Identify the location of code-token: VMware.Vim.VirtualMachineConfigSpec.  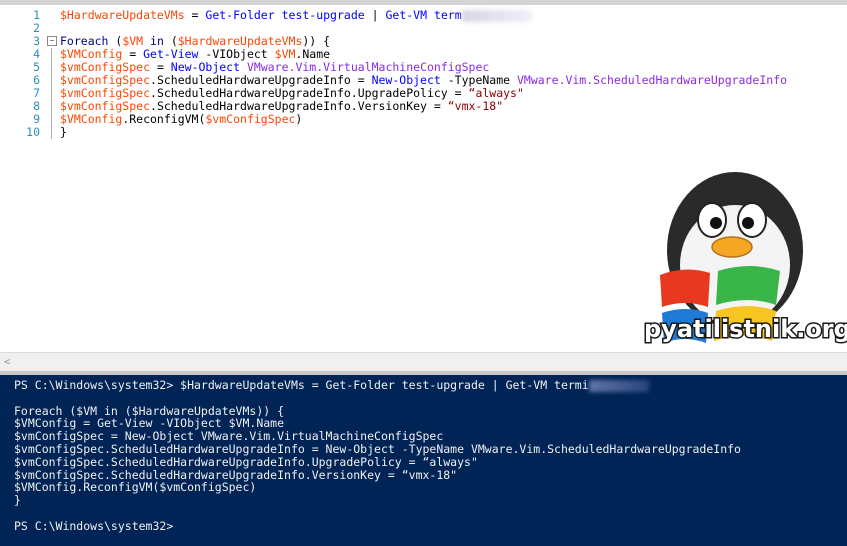
(368, 67).